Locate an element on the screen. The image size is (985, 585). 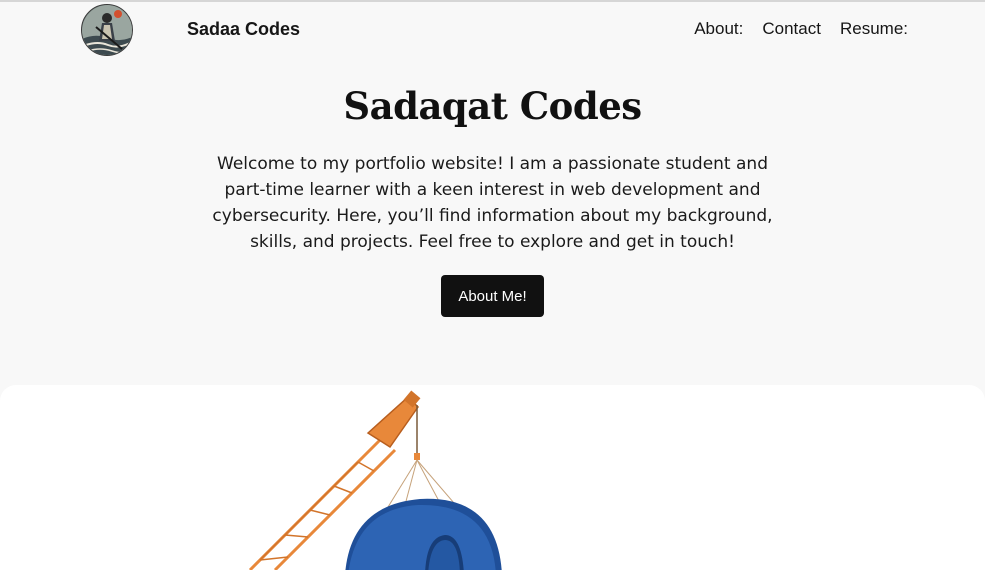
nav-link-contact: Contact is located at coordinates (791, 29).